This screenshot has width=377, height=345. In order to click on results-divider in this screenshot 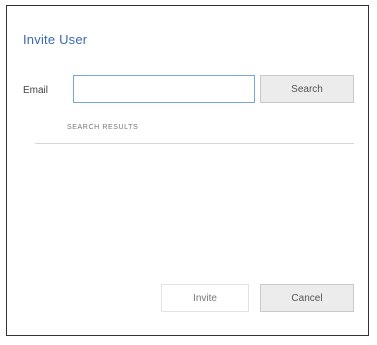, I will do `click(194, 143)`.